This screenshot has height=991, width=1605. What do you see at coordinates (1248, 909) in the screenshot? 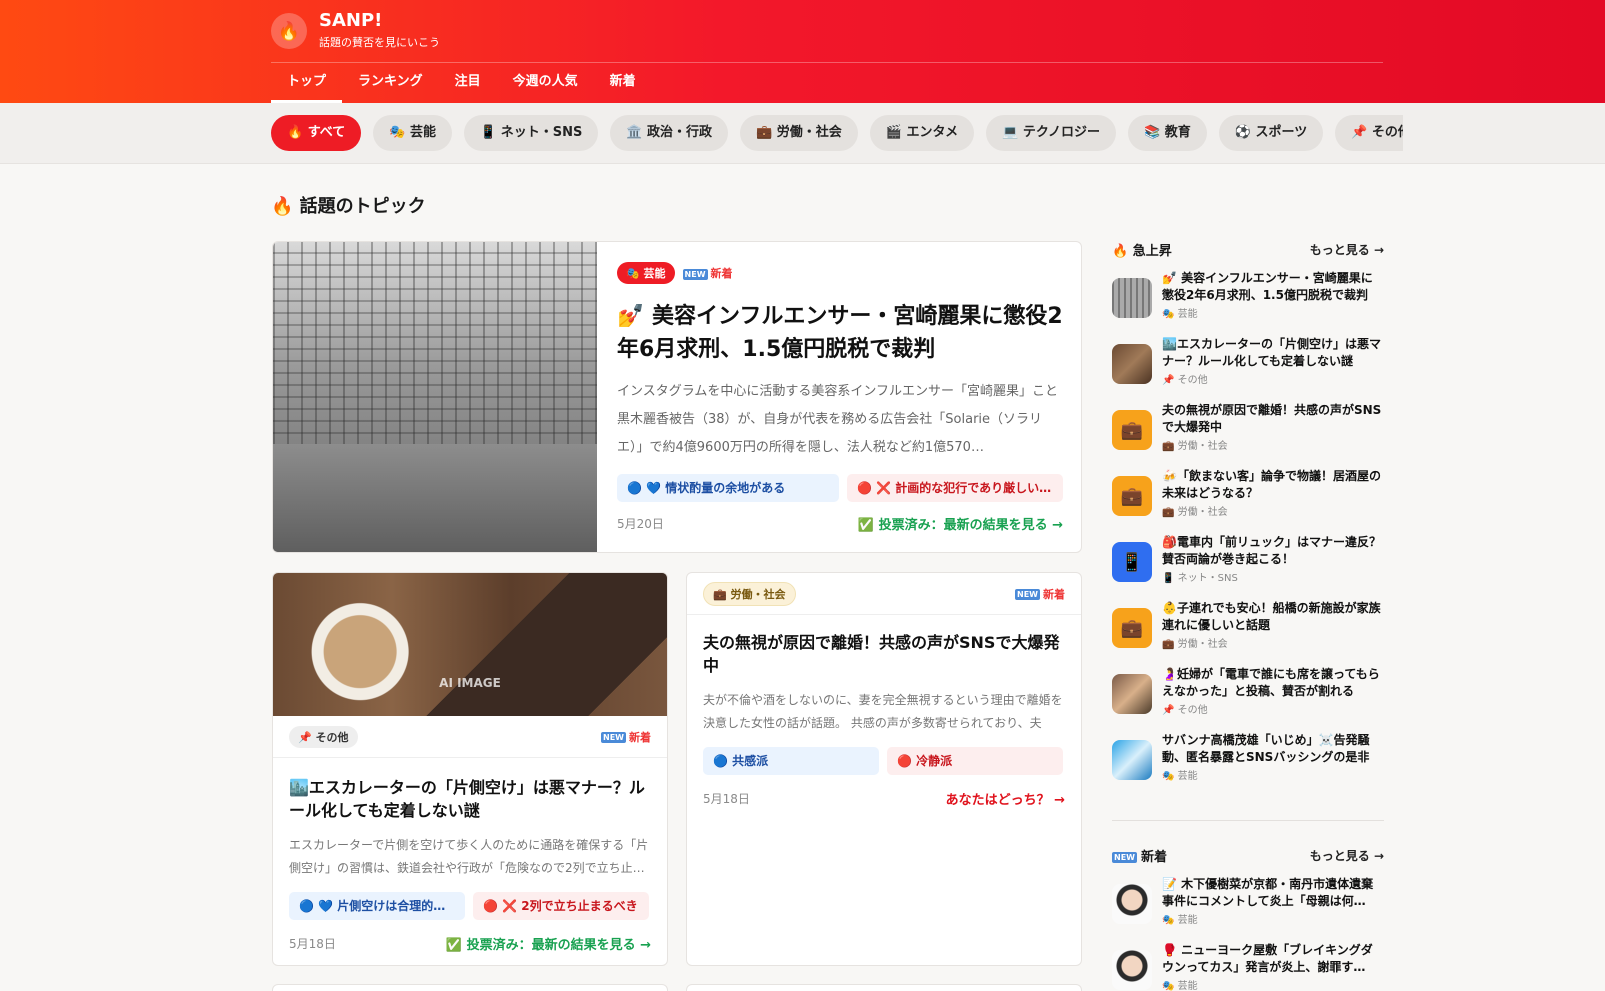
I see `list-item: 📝 木下優樹菜が京都・南丹市遺体遺棄事件にコメントして炎上「母親は何… 🎭 芸能` at bounding box center [1248, 909].